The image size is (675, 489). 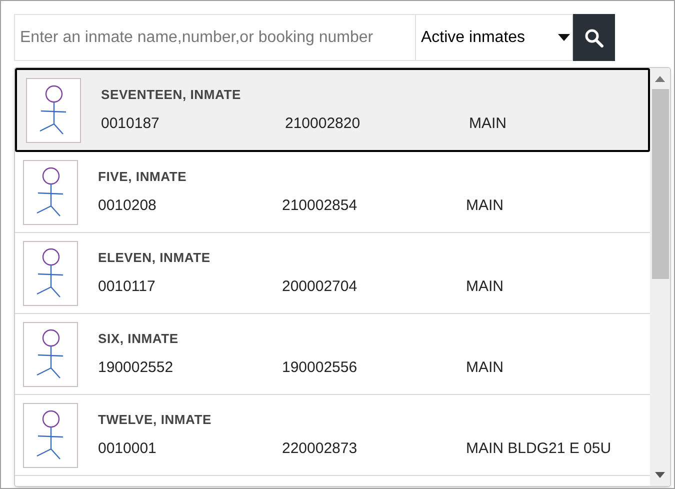 What do you see at coordinates (128, 448) in the screenshot?
I see `table-cell-text: 0010001` at bounding box center [128, 448].